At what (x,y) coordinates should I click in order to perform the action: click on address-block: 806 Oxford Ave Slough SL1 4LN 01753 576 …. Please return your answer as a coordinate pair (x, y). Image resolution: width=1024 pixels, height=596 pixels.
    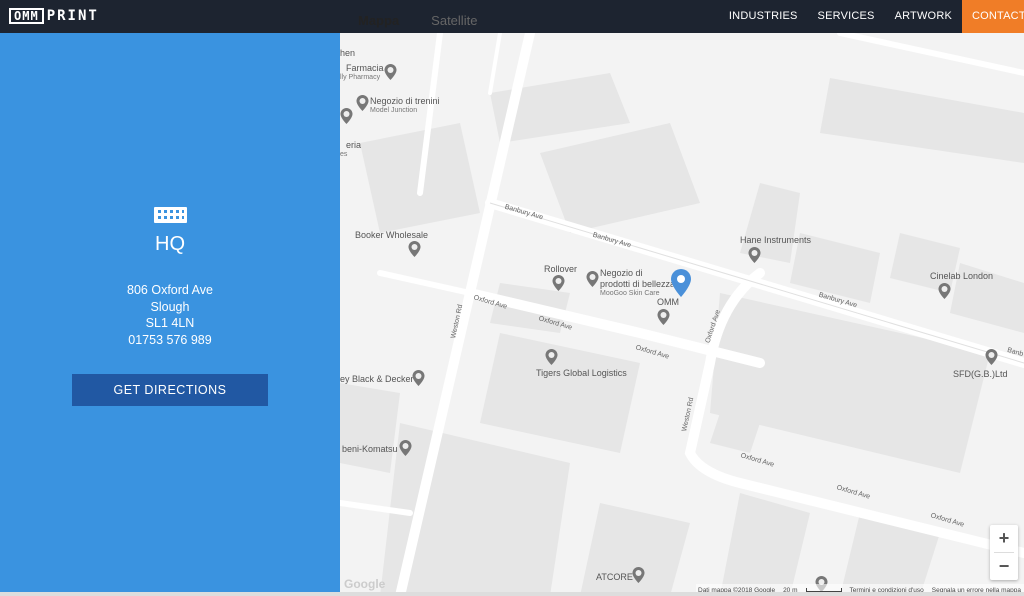
    Looking at the image, I should click on (170, 315).